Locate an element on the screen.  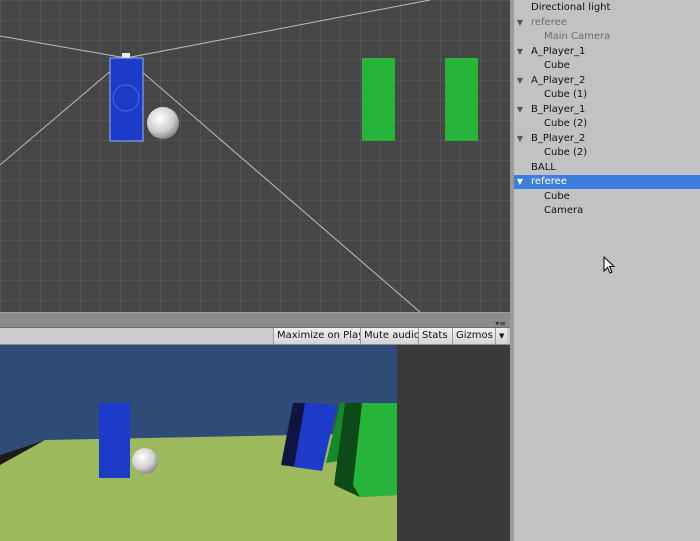
gizmos-dropdown-icon: ▼ is located at coordinates (501, 336).